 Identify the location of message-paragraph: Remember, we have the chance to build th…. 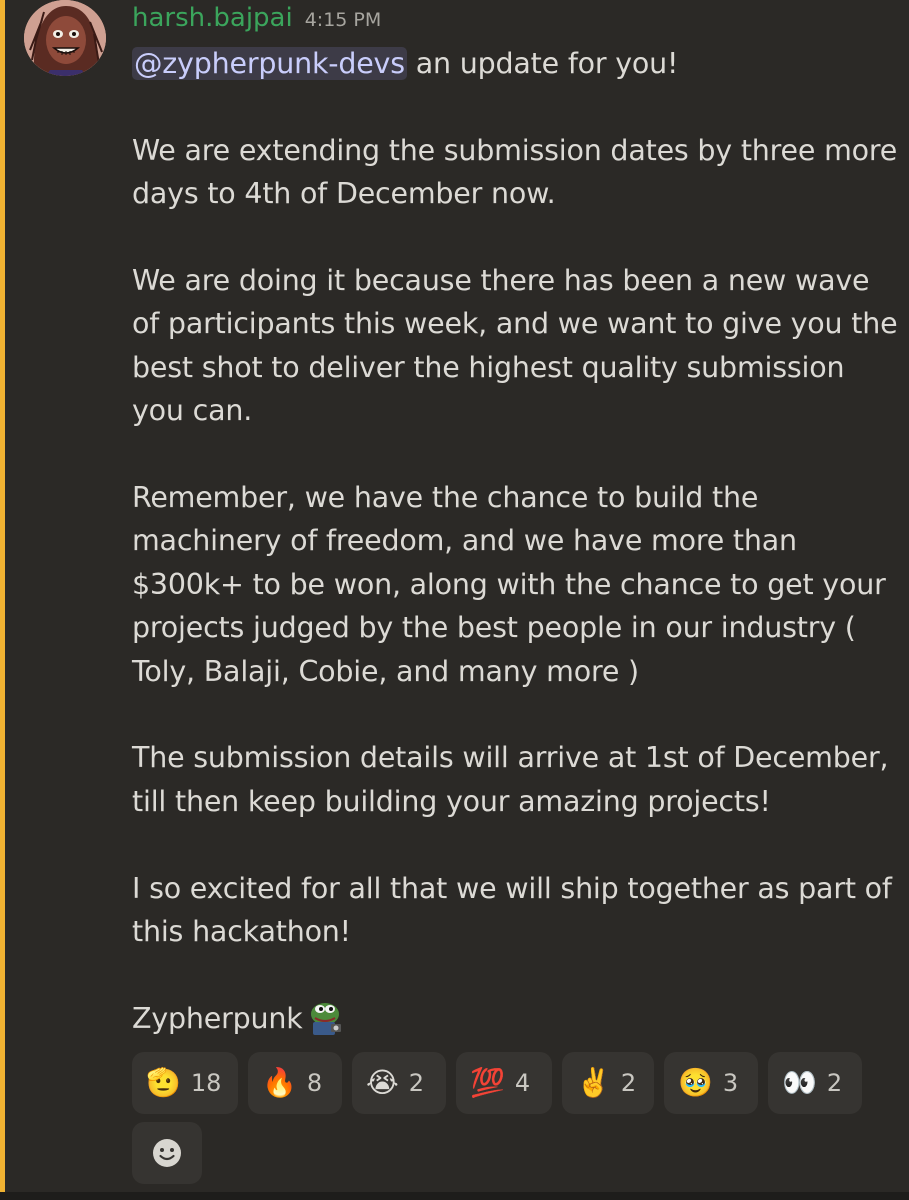
(509, 584).